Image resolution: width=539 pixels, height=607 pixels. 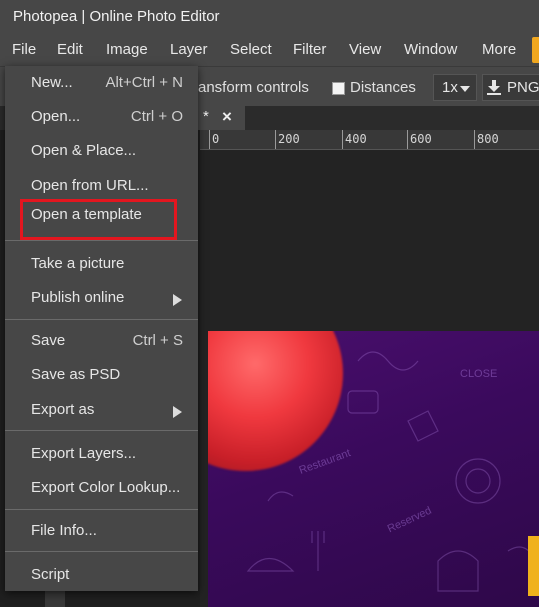 What do you see at coordinates (535, 50) in the screenshot?
I see `account-button` at bounding box center [535, 50].